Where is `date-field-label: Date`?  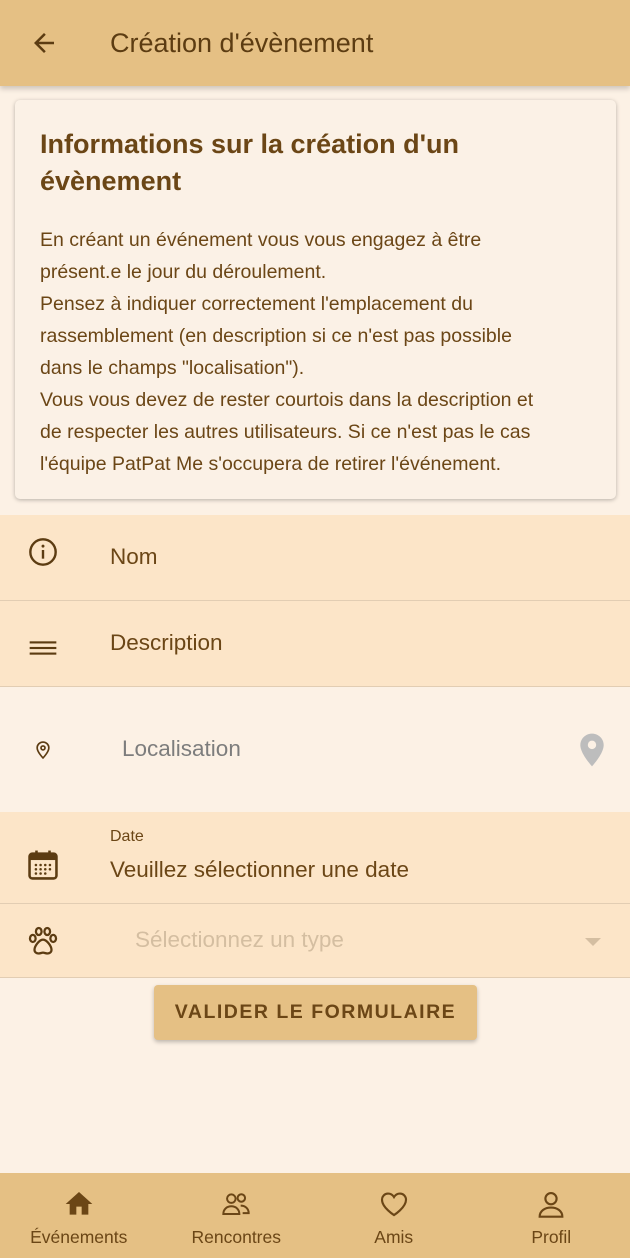 date-field-label: Date is located at coordinates (127, 836).